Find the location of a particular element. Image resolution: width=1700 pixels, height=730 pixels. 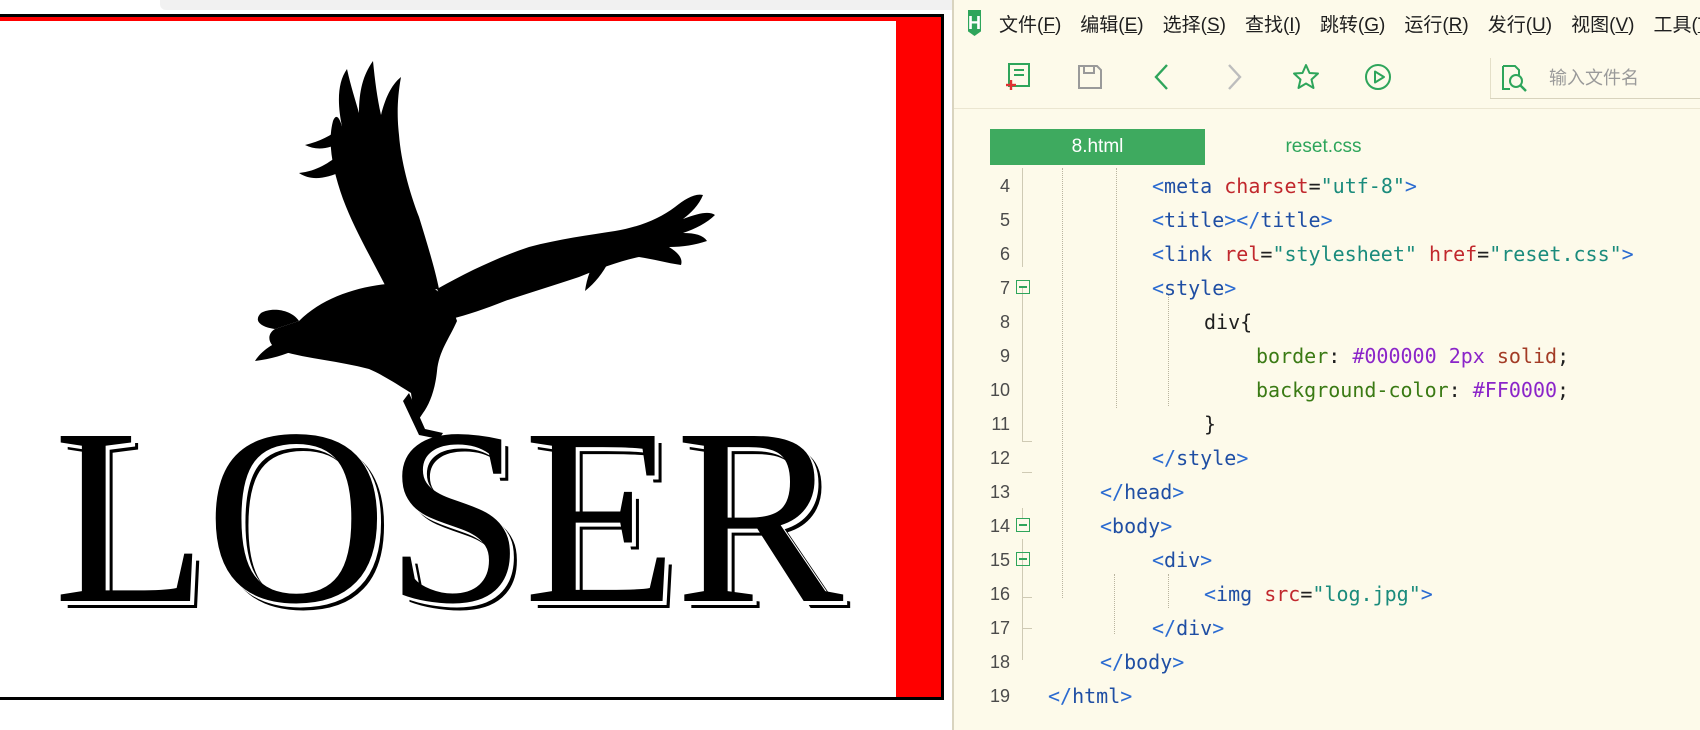

line-number: 4 is located at coordinates (1004, 186).